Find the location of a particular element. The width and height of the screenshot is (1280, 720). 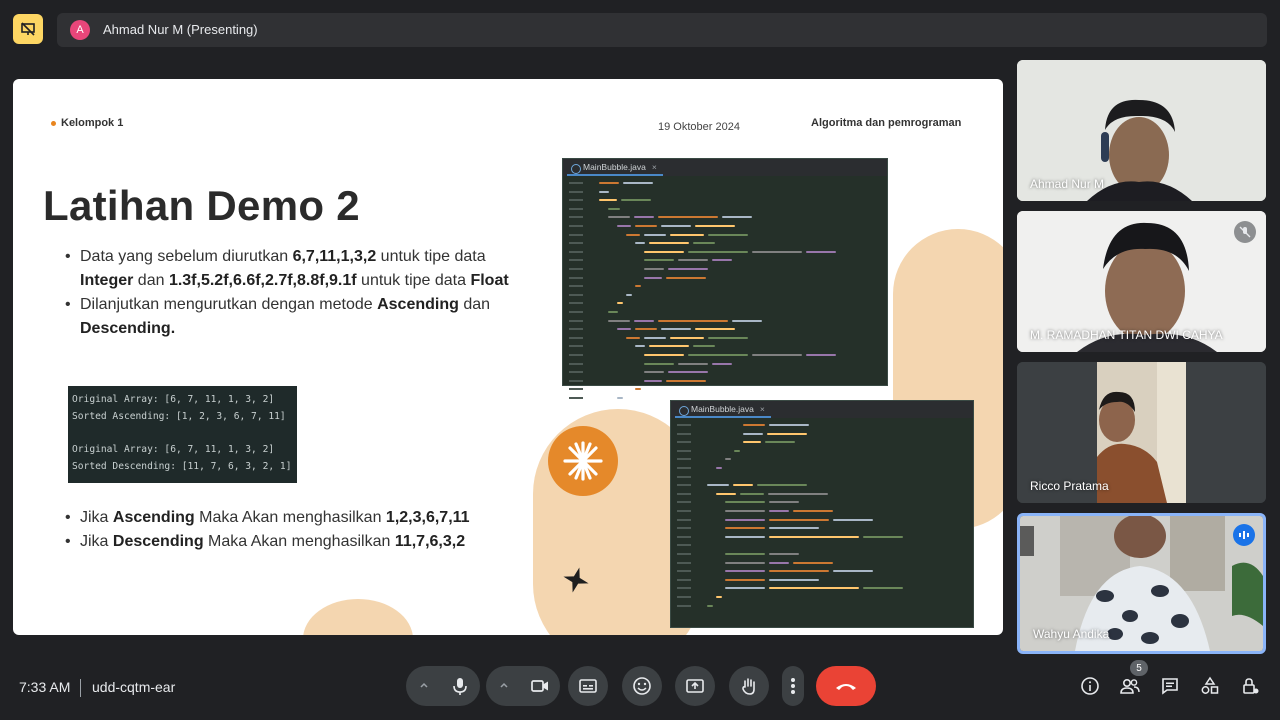

host-controls-button is located at coordinates (1250, 686).